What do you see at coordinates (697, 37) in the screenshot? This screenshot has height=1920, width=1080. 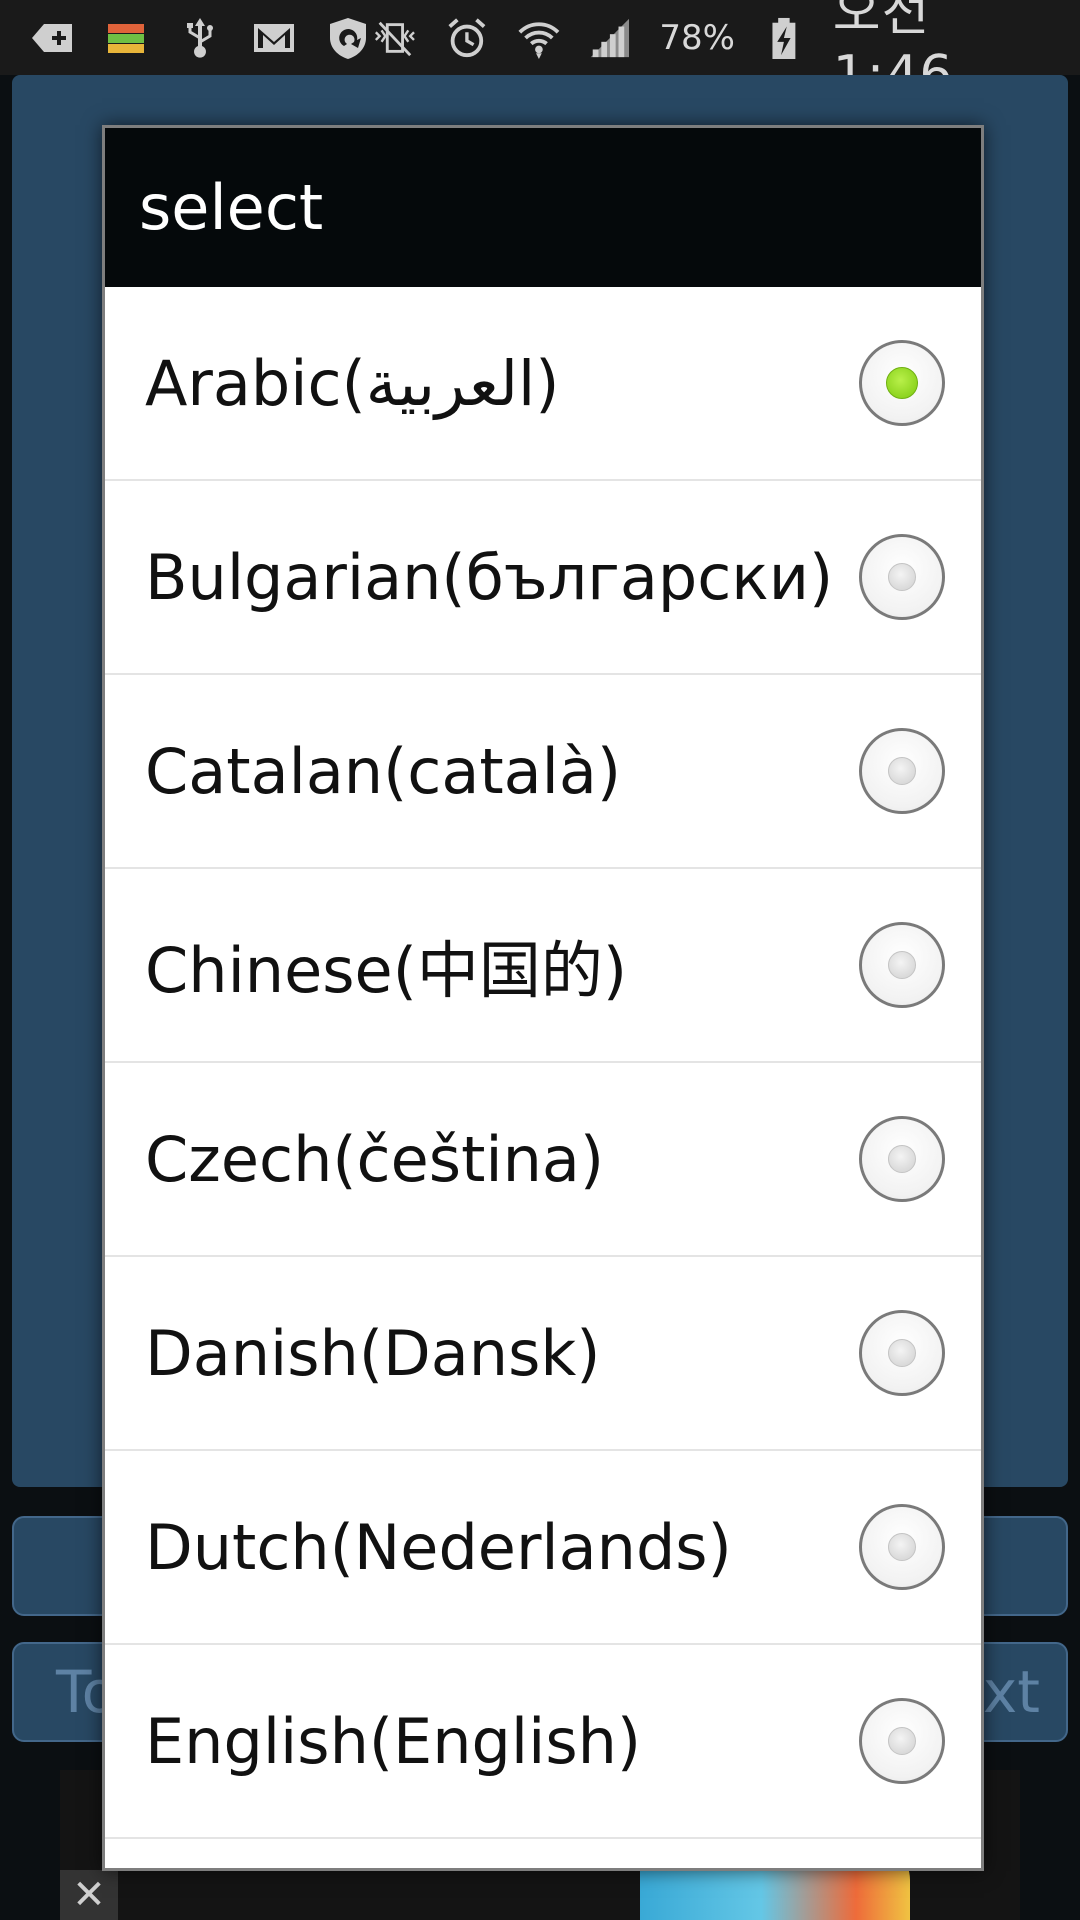 I see `battery-percent: 78%` at bounding box center [697, 37].